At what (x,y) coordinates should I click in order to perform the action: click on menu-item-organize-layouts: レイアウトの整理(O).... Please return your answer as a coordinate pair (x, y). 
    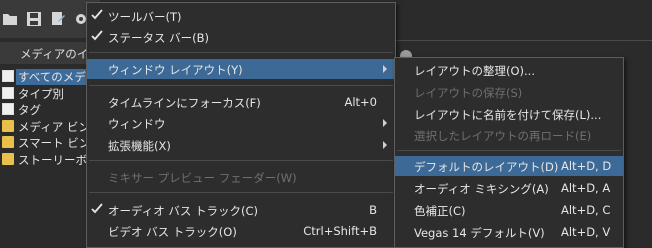
    Looking at the image, I should click on (509, 70).